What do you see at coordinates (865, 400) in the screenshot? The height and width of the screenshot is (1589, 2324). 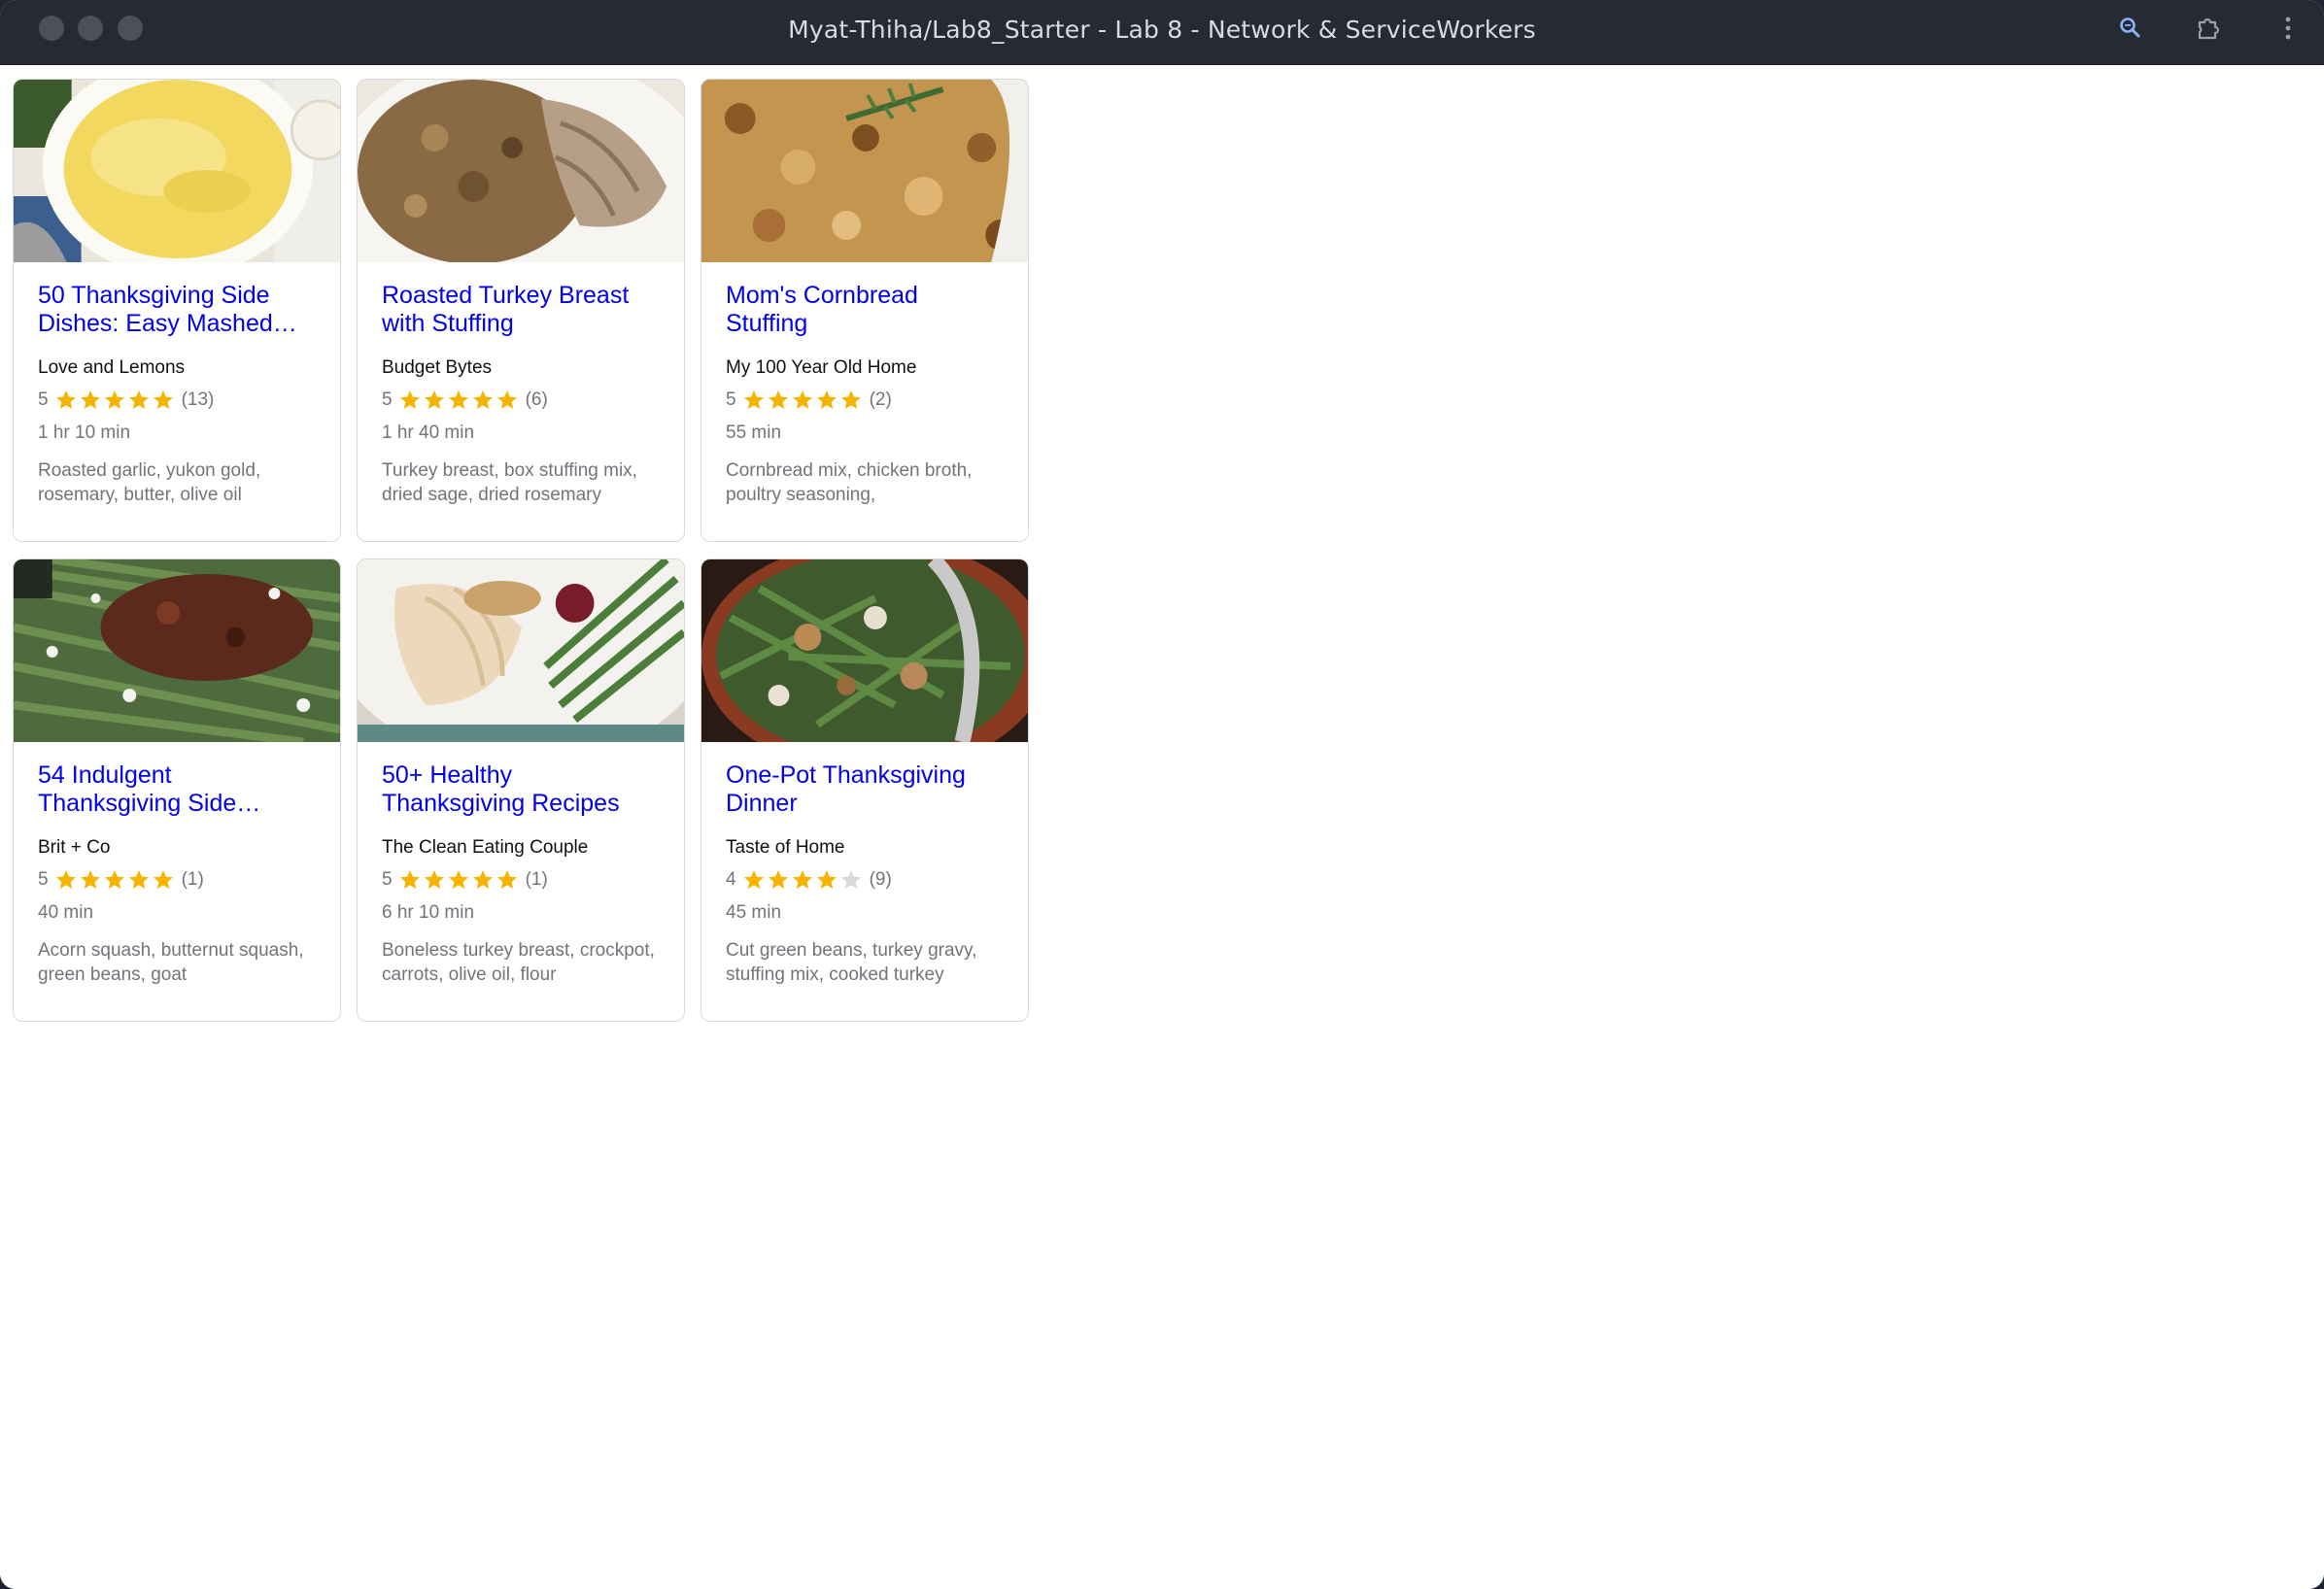 I see `rating-row: 5 (2)` at bounding box center [865, 400].